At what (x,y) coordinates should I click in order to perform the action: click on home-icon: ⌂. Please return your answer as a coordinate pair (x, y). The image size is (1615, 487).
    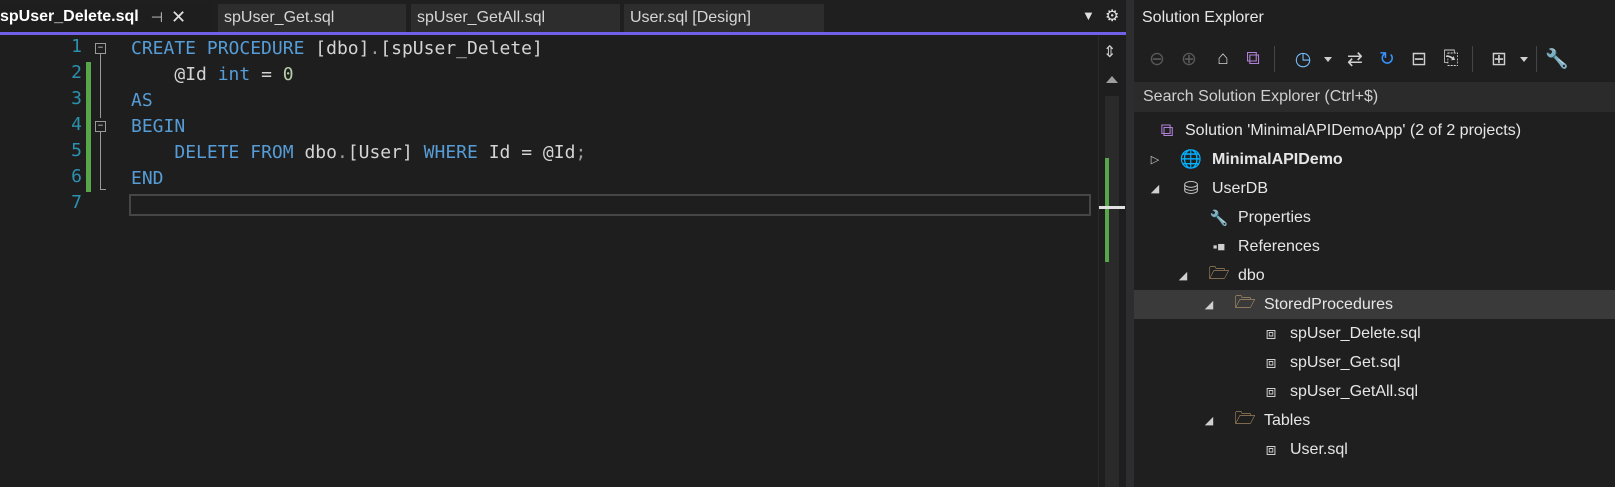
    Looking at the image, I should click on (1223, 59).